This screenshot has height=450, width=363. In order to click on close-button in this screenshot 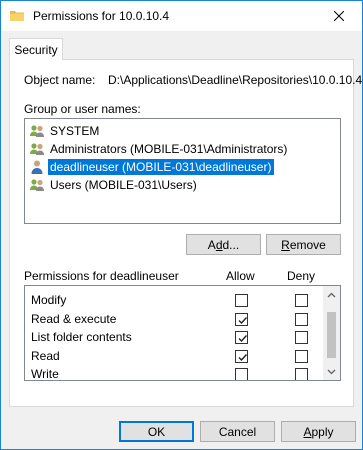, I will do `click(339, 16)`.